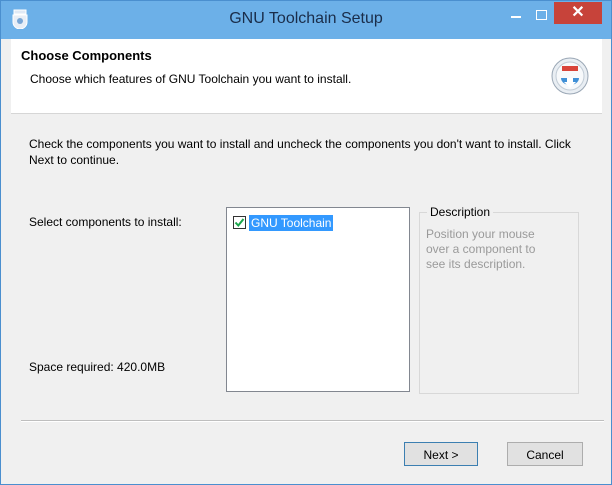 The image size is (612, 485). What do you see at coordinates (318, 299) in the screenshot?
I see `components-list: GNU Toolchain` at bounding box center [318, 299].